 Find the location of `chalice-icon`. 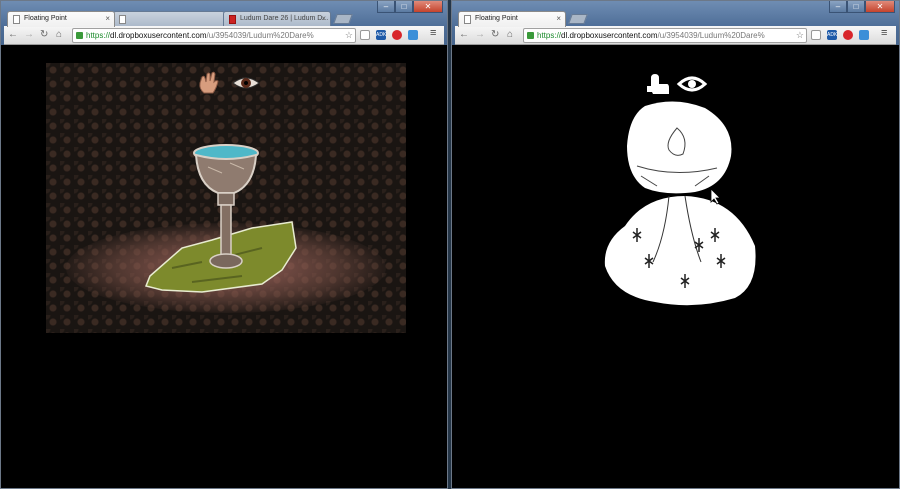

chalice-icon is located at coordinates (226, 208).